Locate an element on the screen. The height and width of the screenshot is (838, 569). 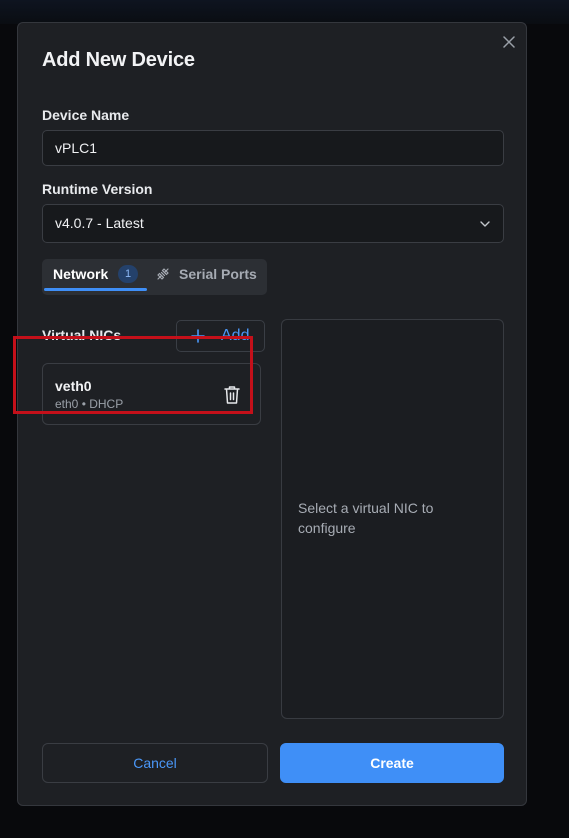
dialog-title: Add New Device is located at coordinates (118, 60).